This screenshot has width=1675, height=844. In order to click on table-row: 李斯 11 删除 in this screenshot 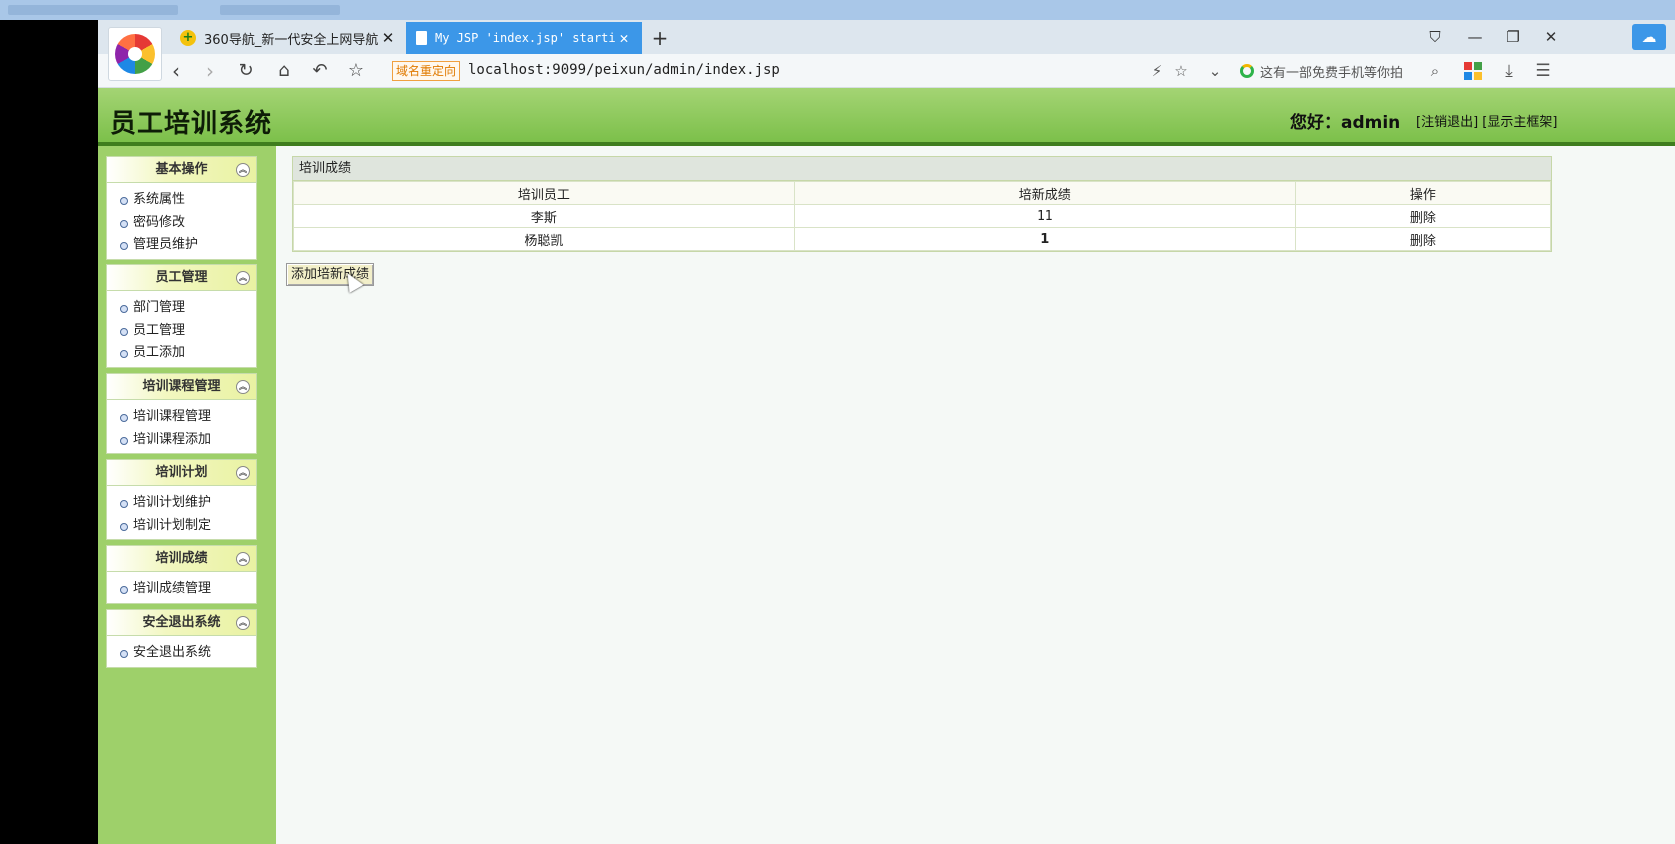, I will do `click(922, 216)`.